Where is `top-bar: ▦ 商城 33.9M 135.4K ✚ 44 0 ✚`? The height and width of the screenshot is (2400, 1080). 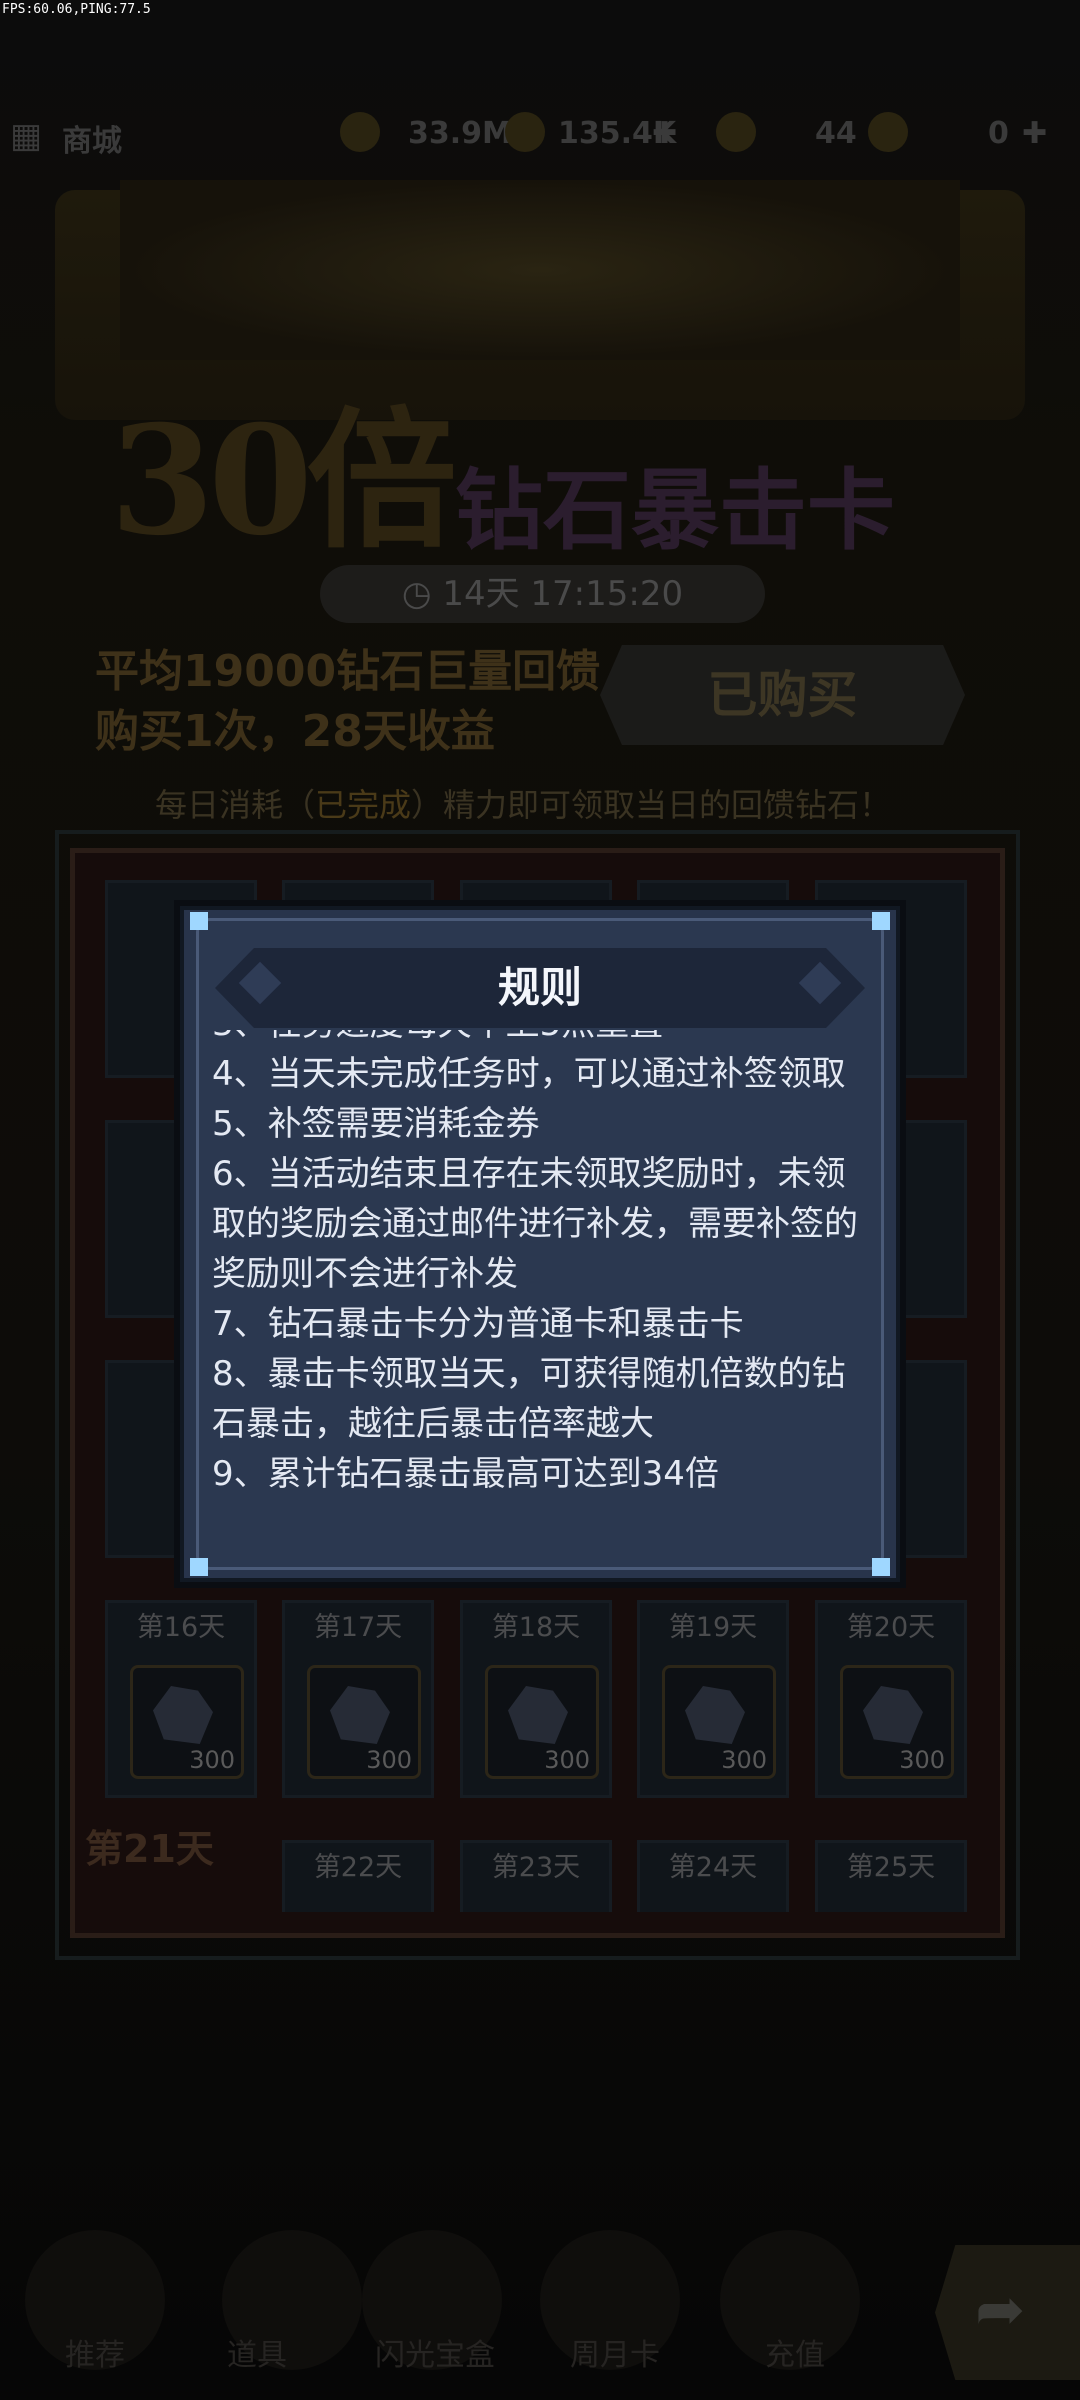
top-bar: ▦ 商城 33.9M 135.4K ✚ 44 0 ✚ is located at coordinates (540, 135).